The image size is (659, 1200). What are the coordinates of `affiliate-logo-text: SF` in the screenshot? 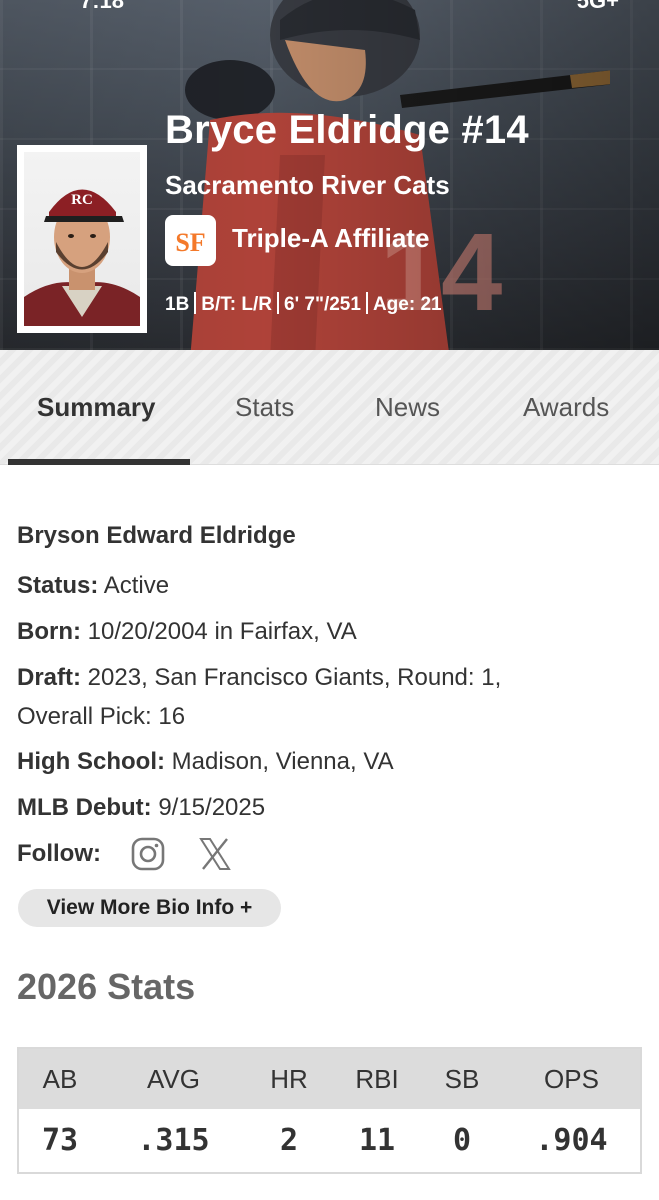 It's located at (190, 242).